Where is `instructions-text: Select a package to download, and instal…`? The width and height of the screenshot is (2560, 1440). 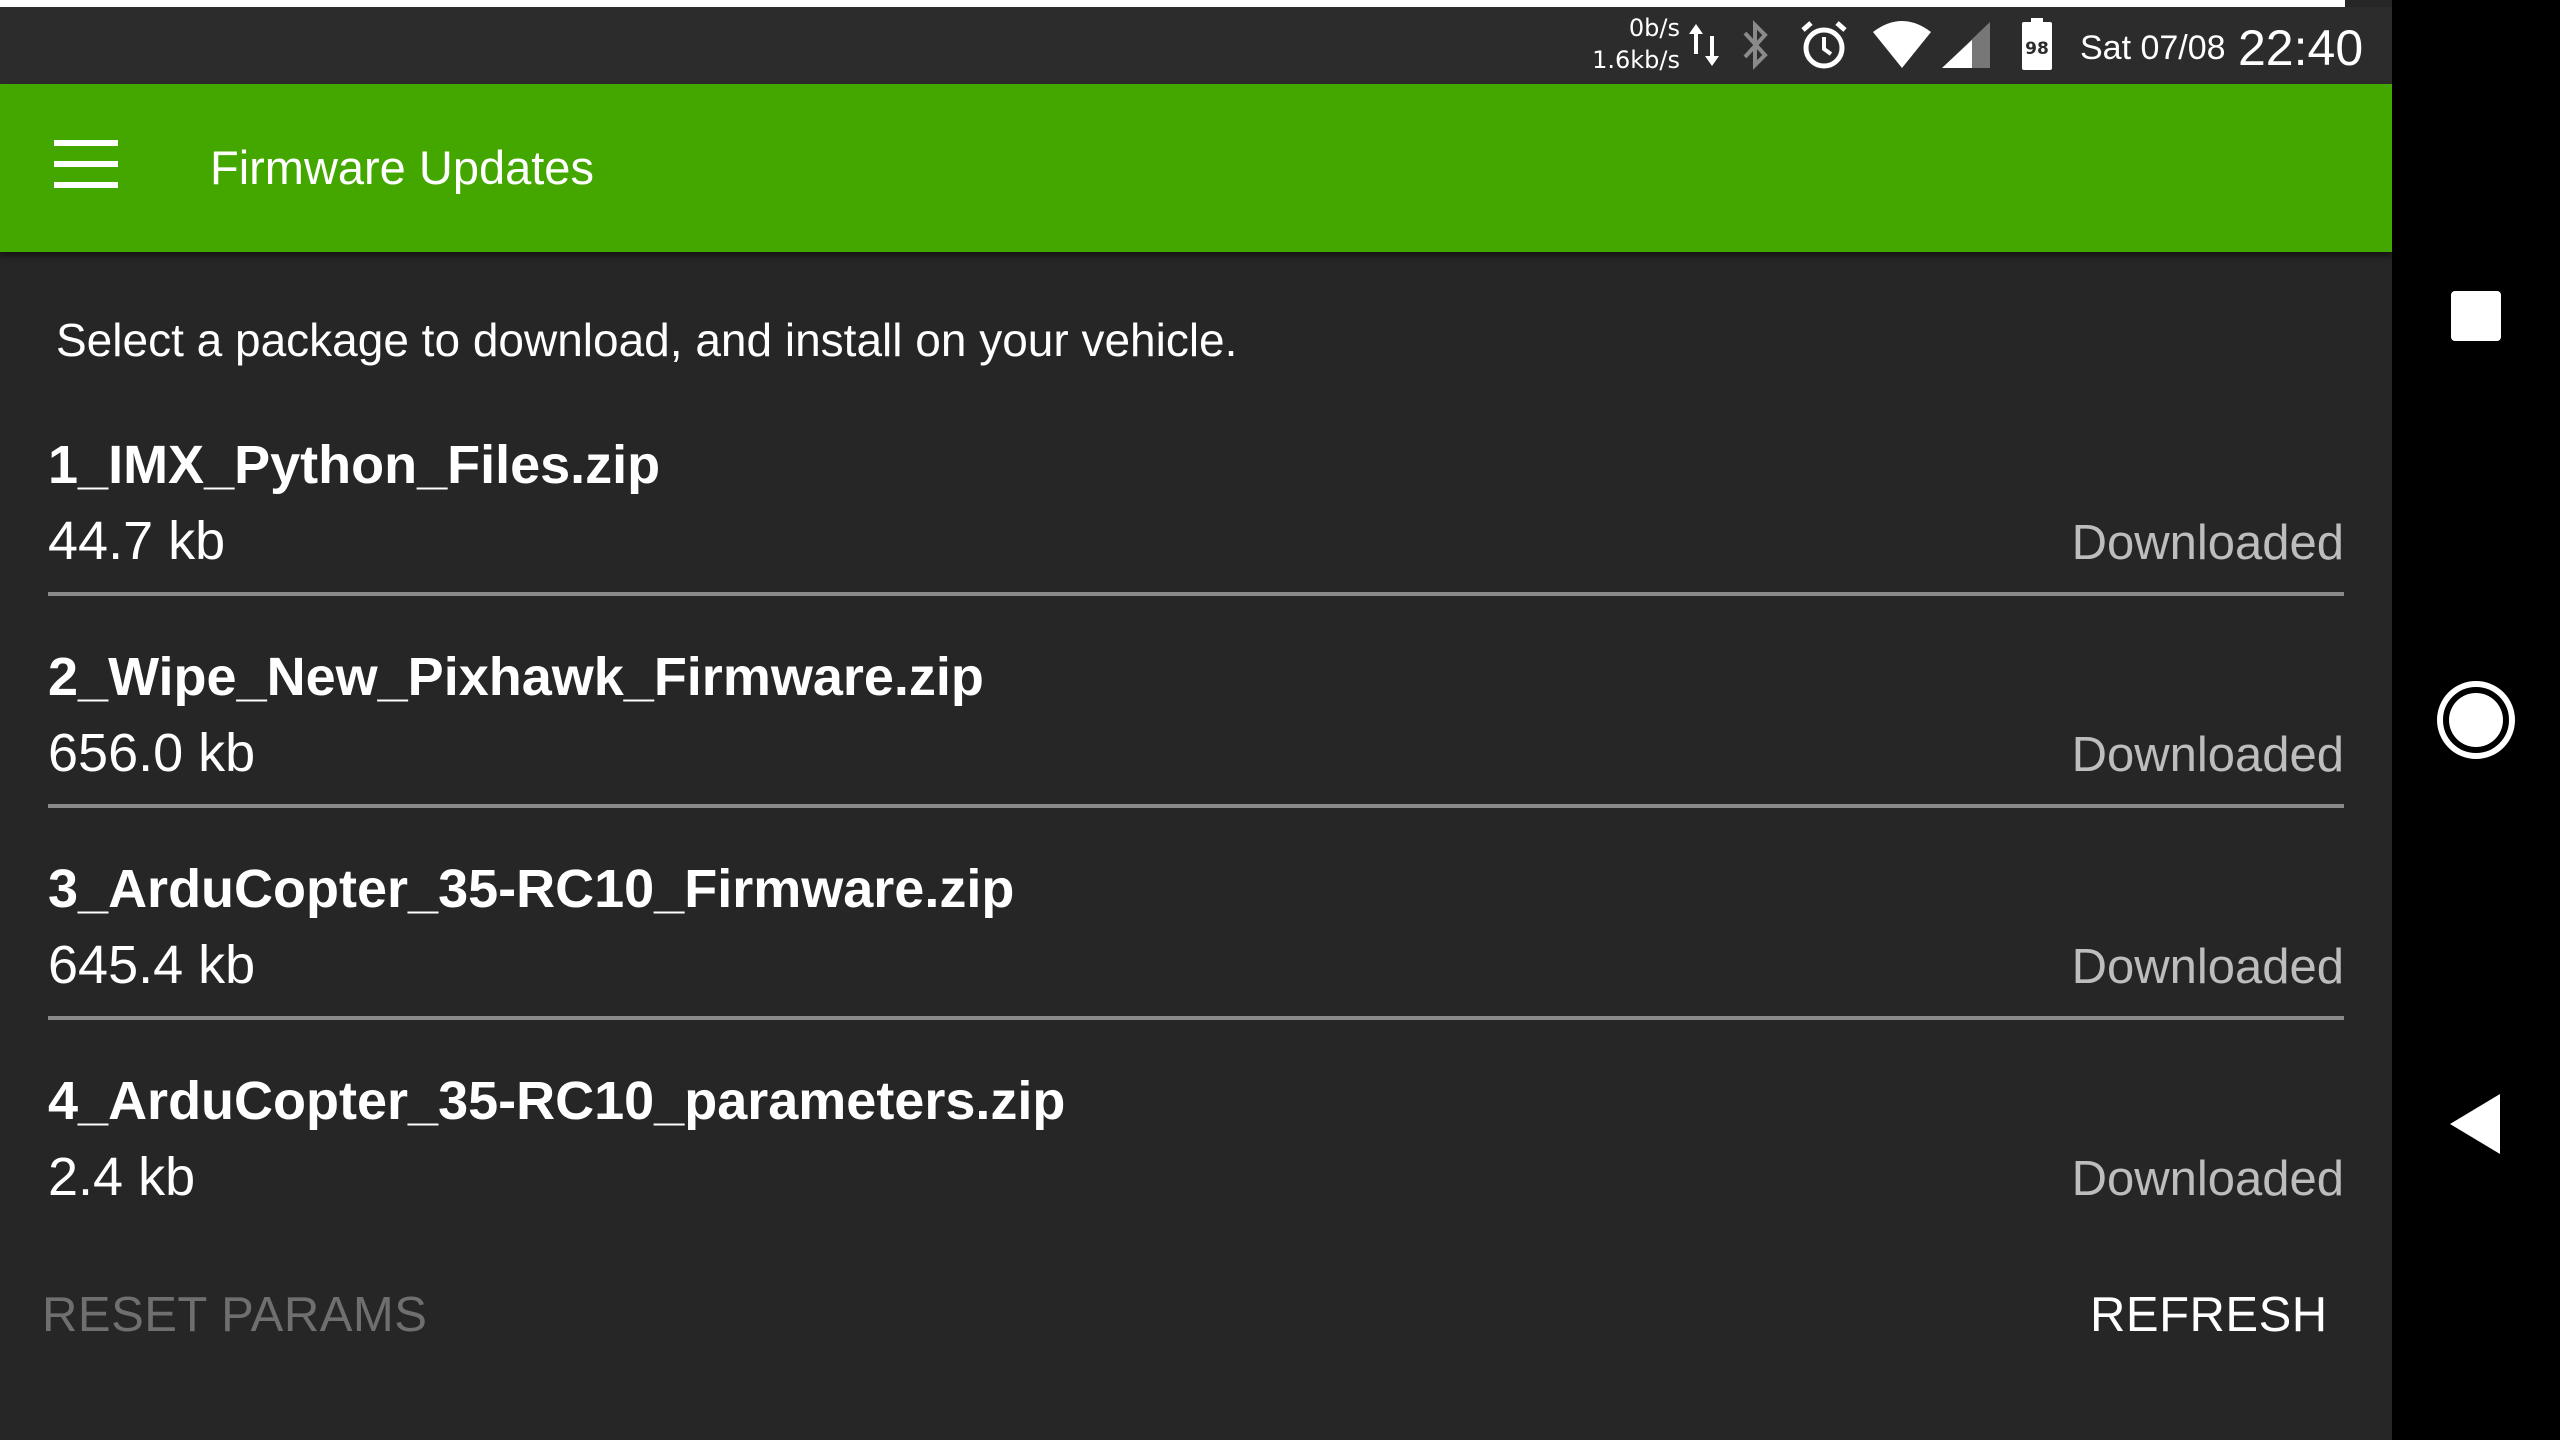 instructions-text: Select a package to download, and instal… is located at coordinates (647, 340).